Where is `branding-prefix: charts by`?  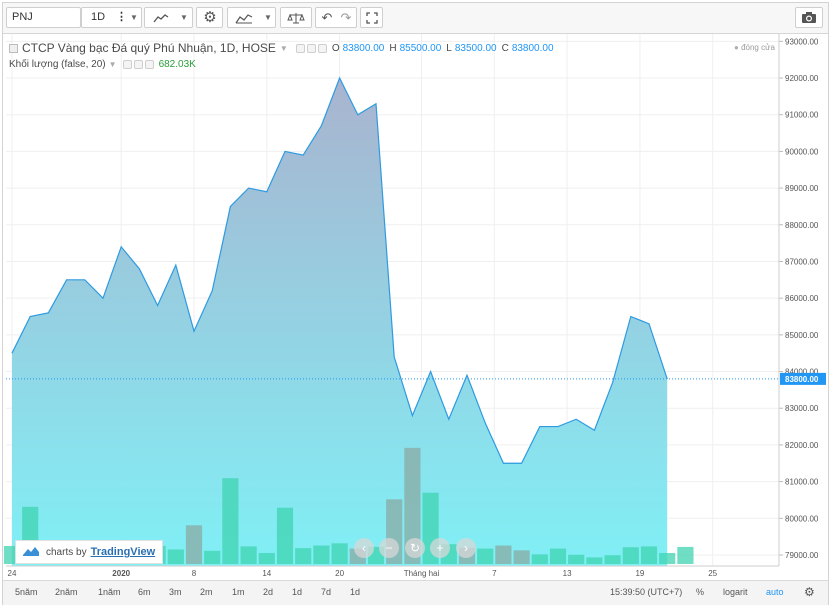 branding-prefix: charts by is located at coordinates (66, 552).